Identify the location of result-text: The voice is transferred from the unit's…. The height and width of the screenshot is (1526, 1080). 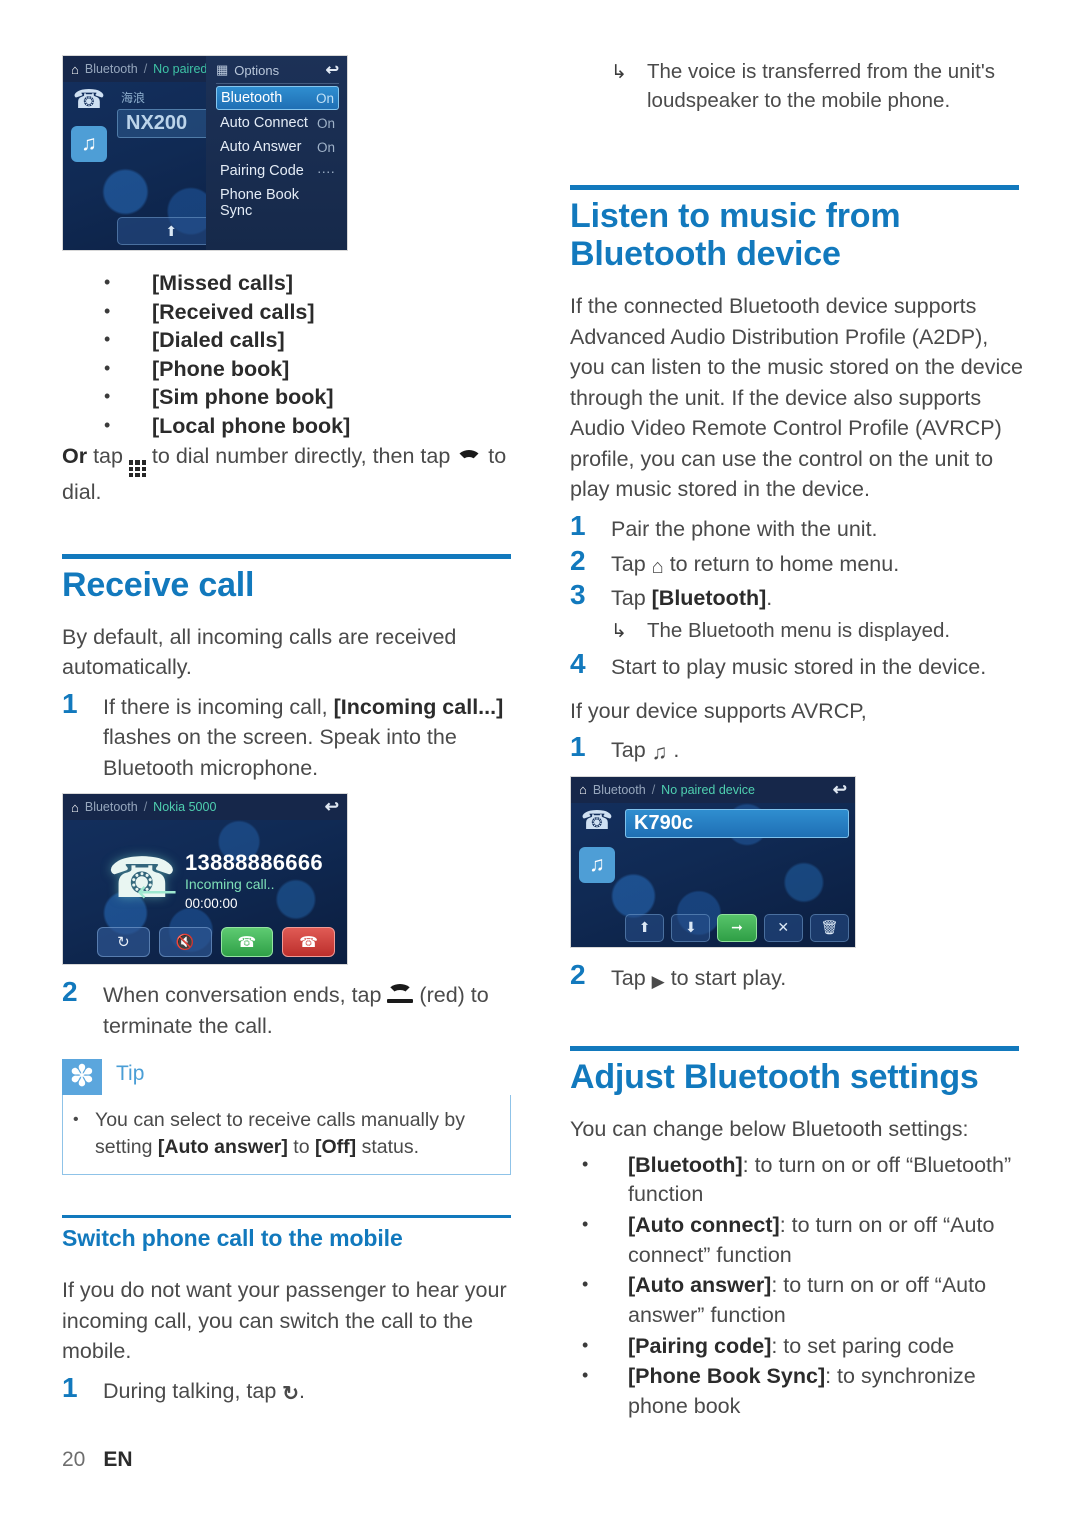
(821, 86).